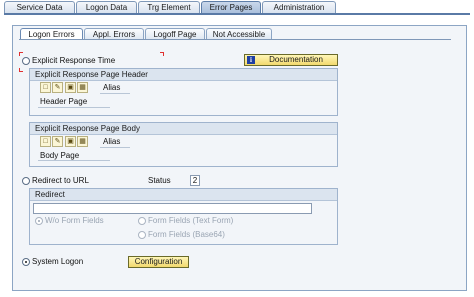  Describe the element at coordinates (115, 147) in the screenshot. I see `body-alias-field` at that location.